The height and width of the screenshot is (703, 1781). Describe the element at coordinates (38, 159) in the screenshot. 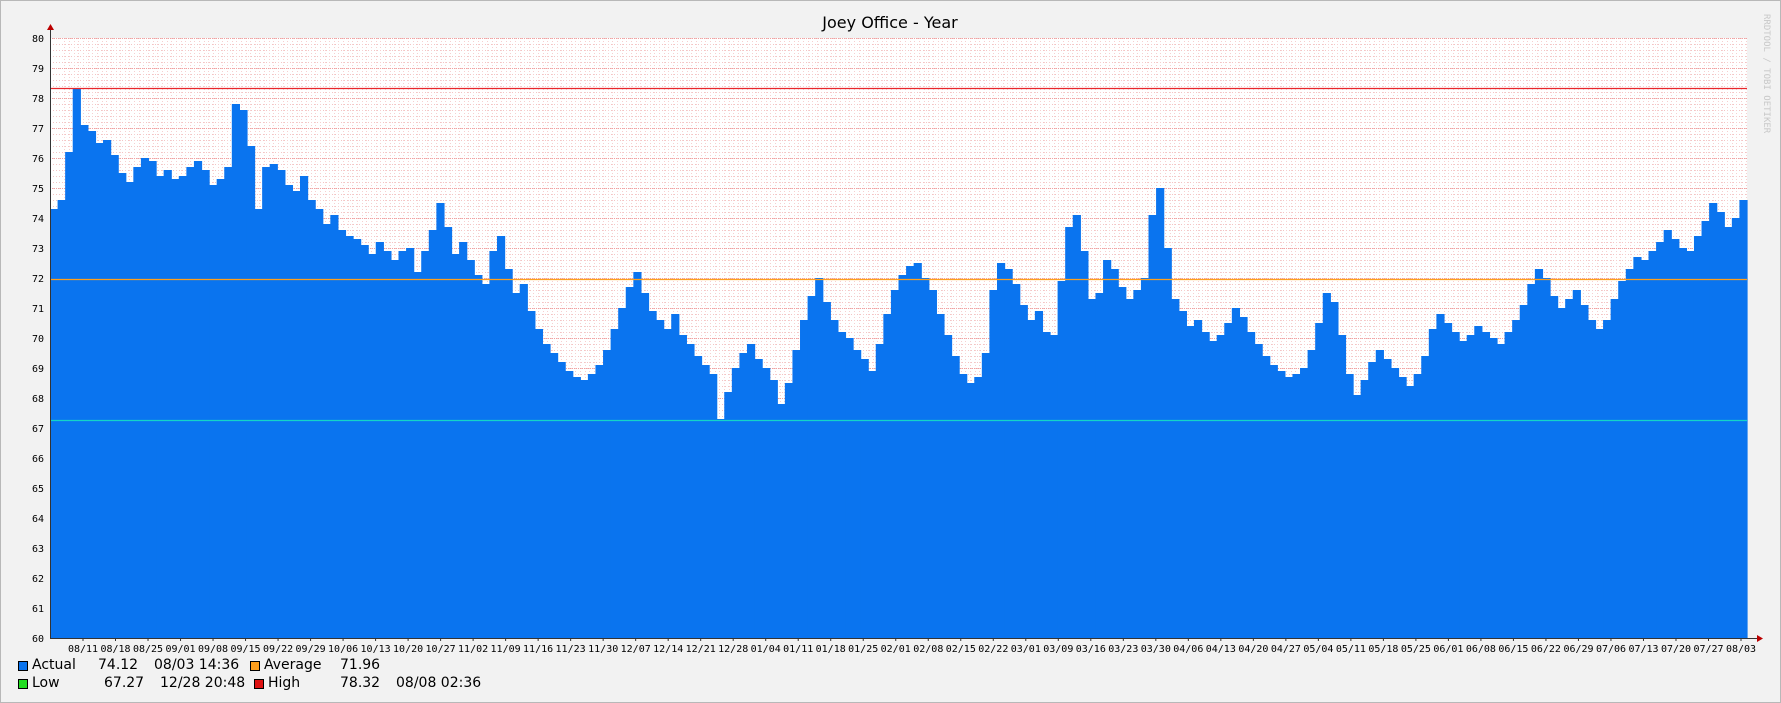

I see `y-tick-label: 76` at that location.